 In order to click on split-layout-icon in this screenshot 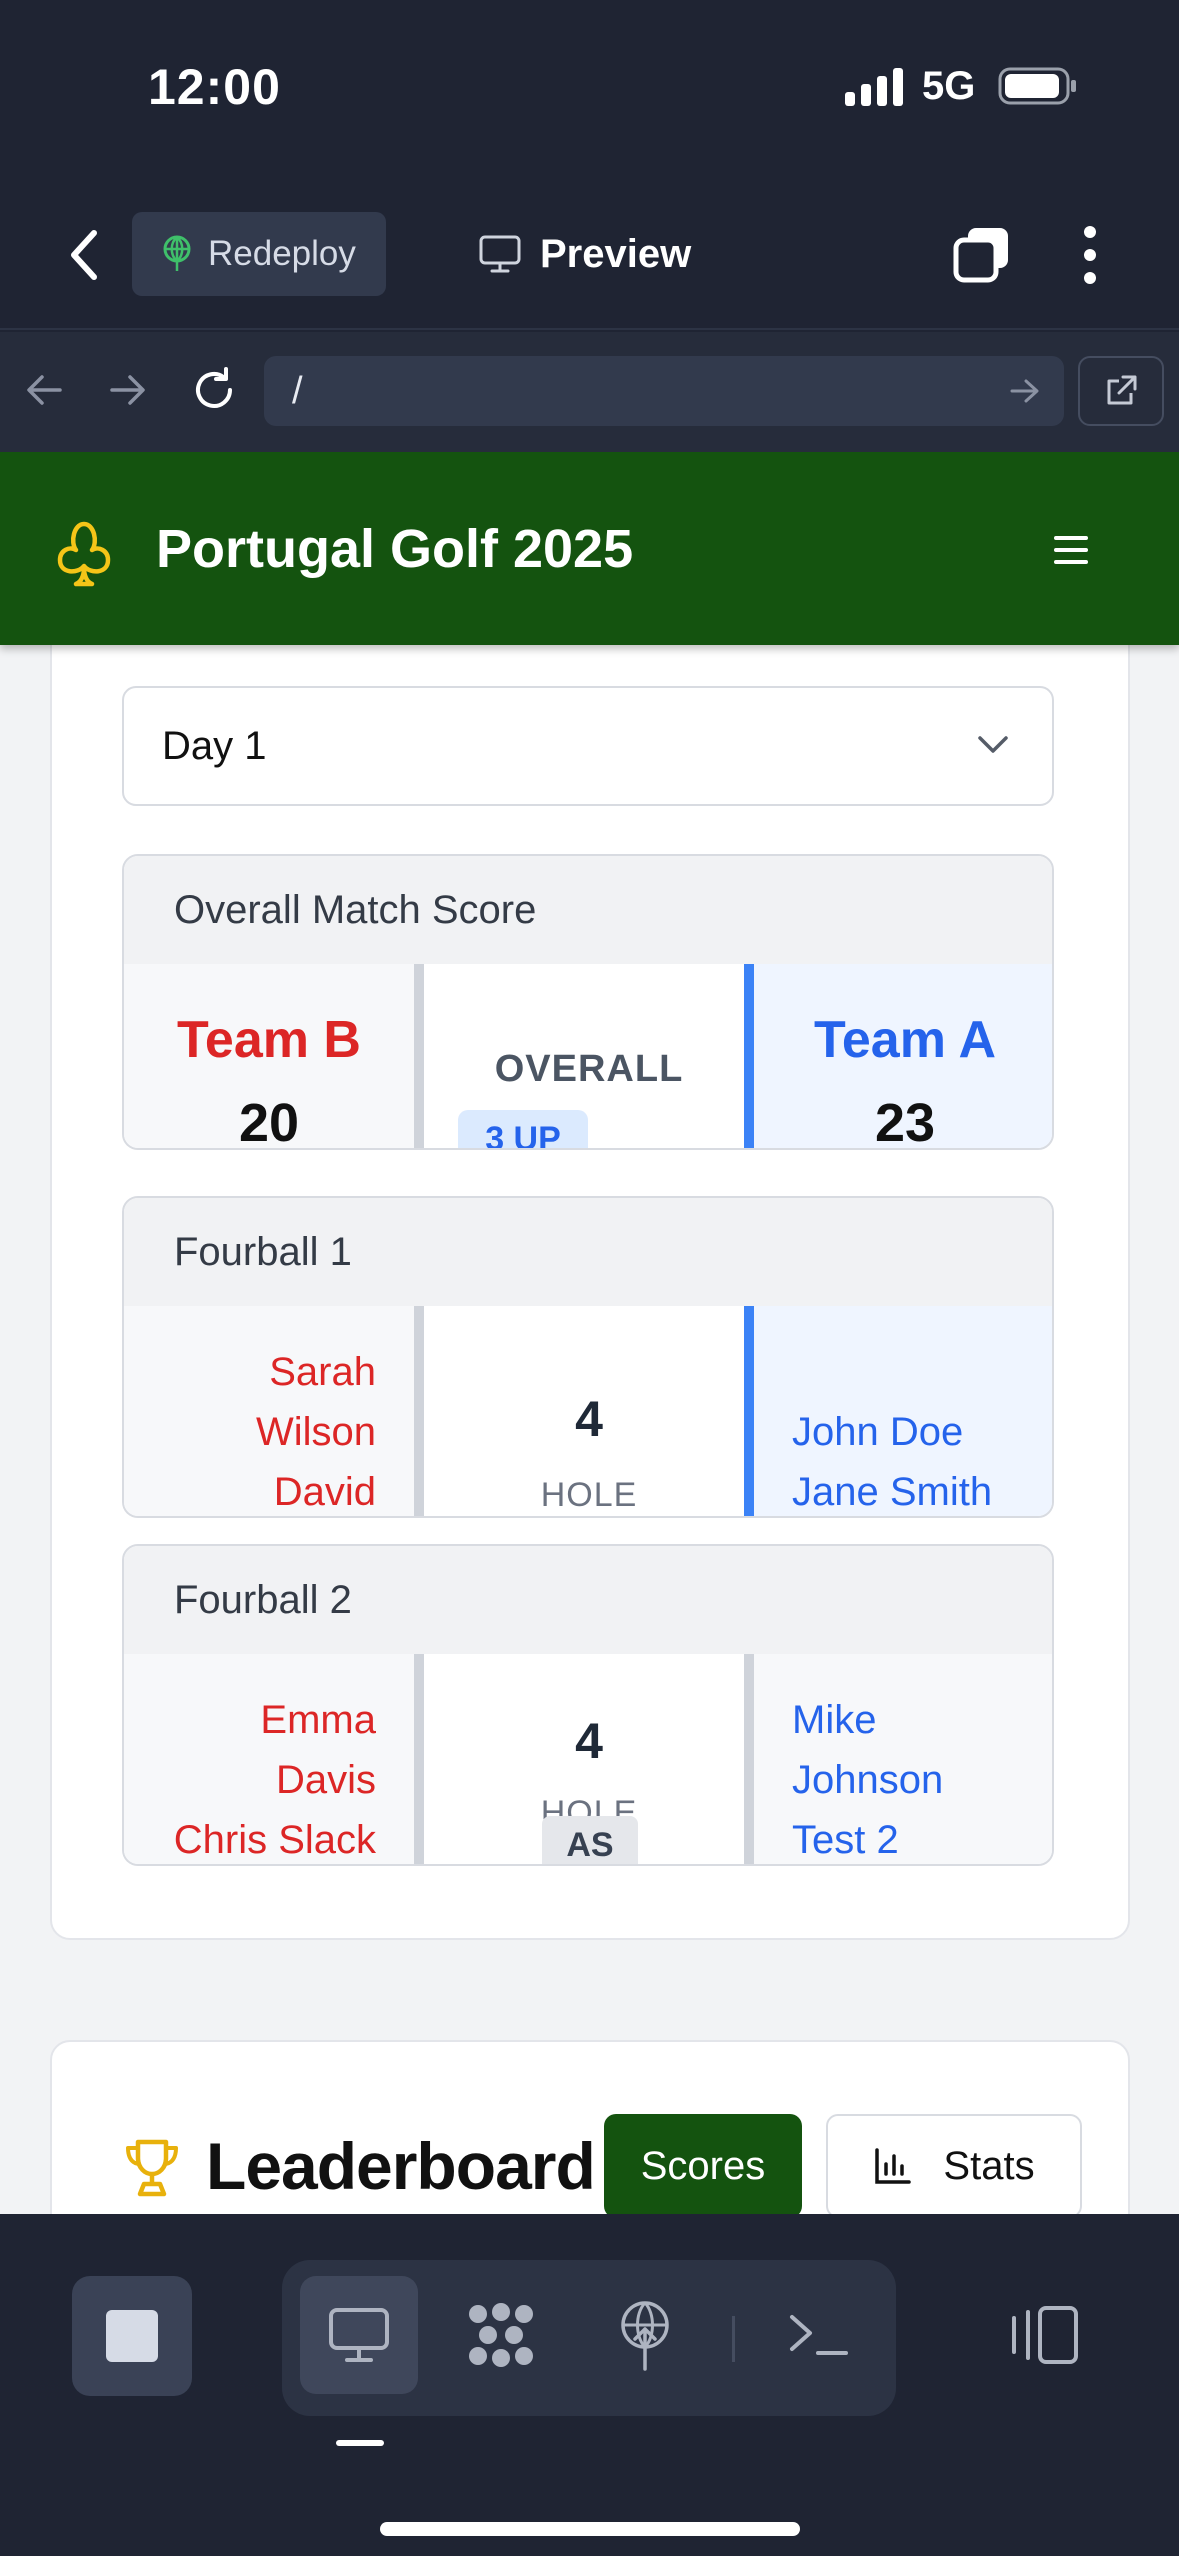, I will do `click(1044, 2335)`.